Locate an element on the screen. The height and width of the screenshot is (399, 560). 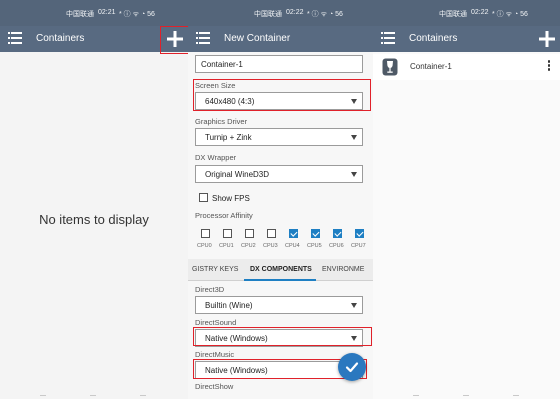
container-name-input: Container-1 is located at coordinates (279, 64).